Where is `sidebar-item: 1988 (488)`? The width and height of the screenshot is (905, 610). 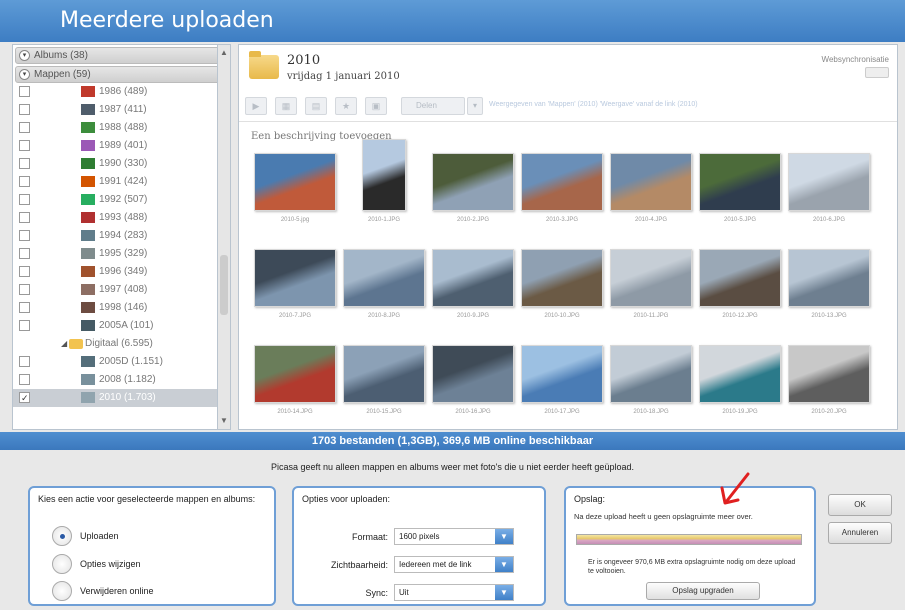 sidebar-item: 1988 (488) is located at coordinates (121, 128).